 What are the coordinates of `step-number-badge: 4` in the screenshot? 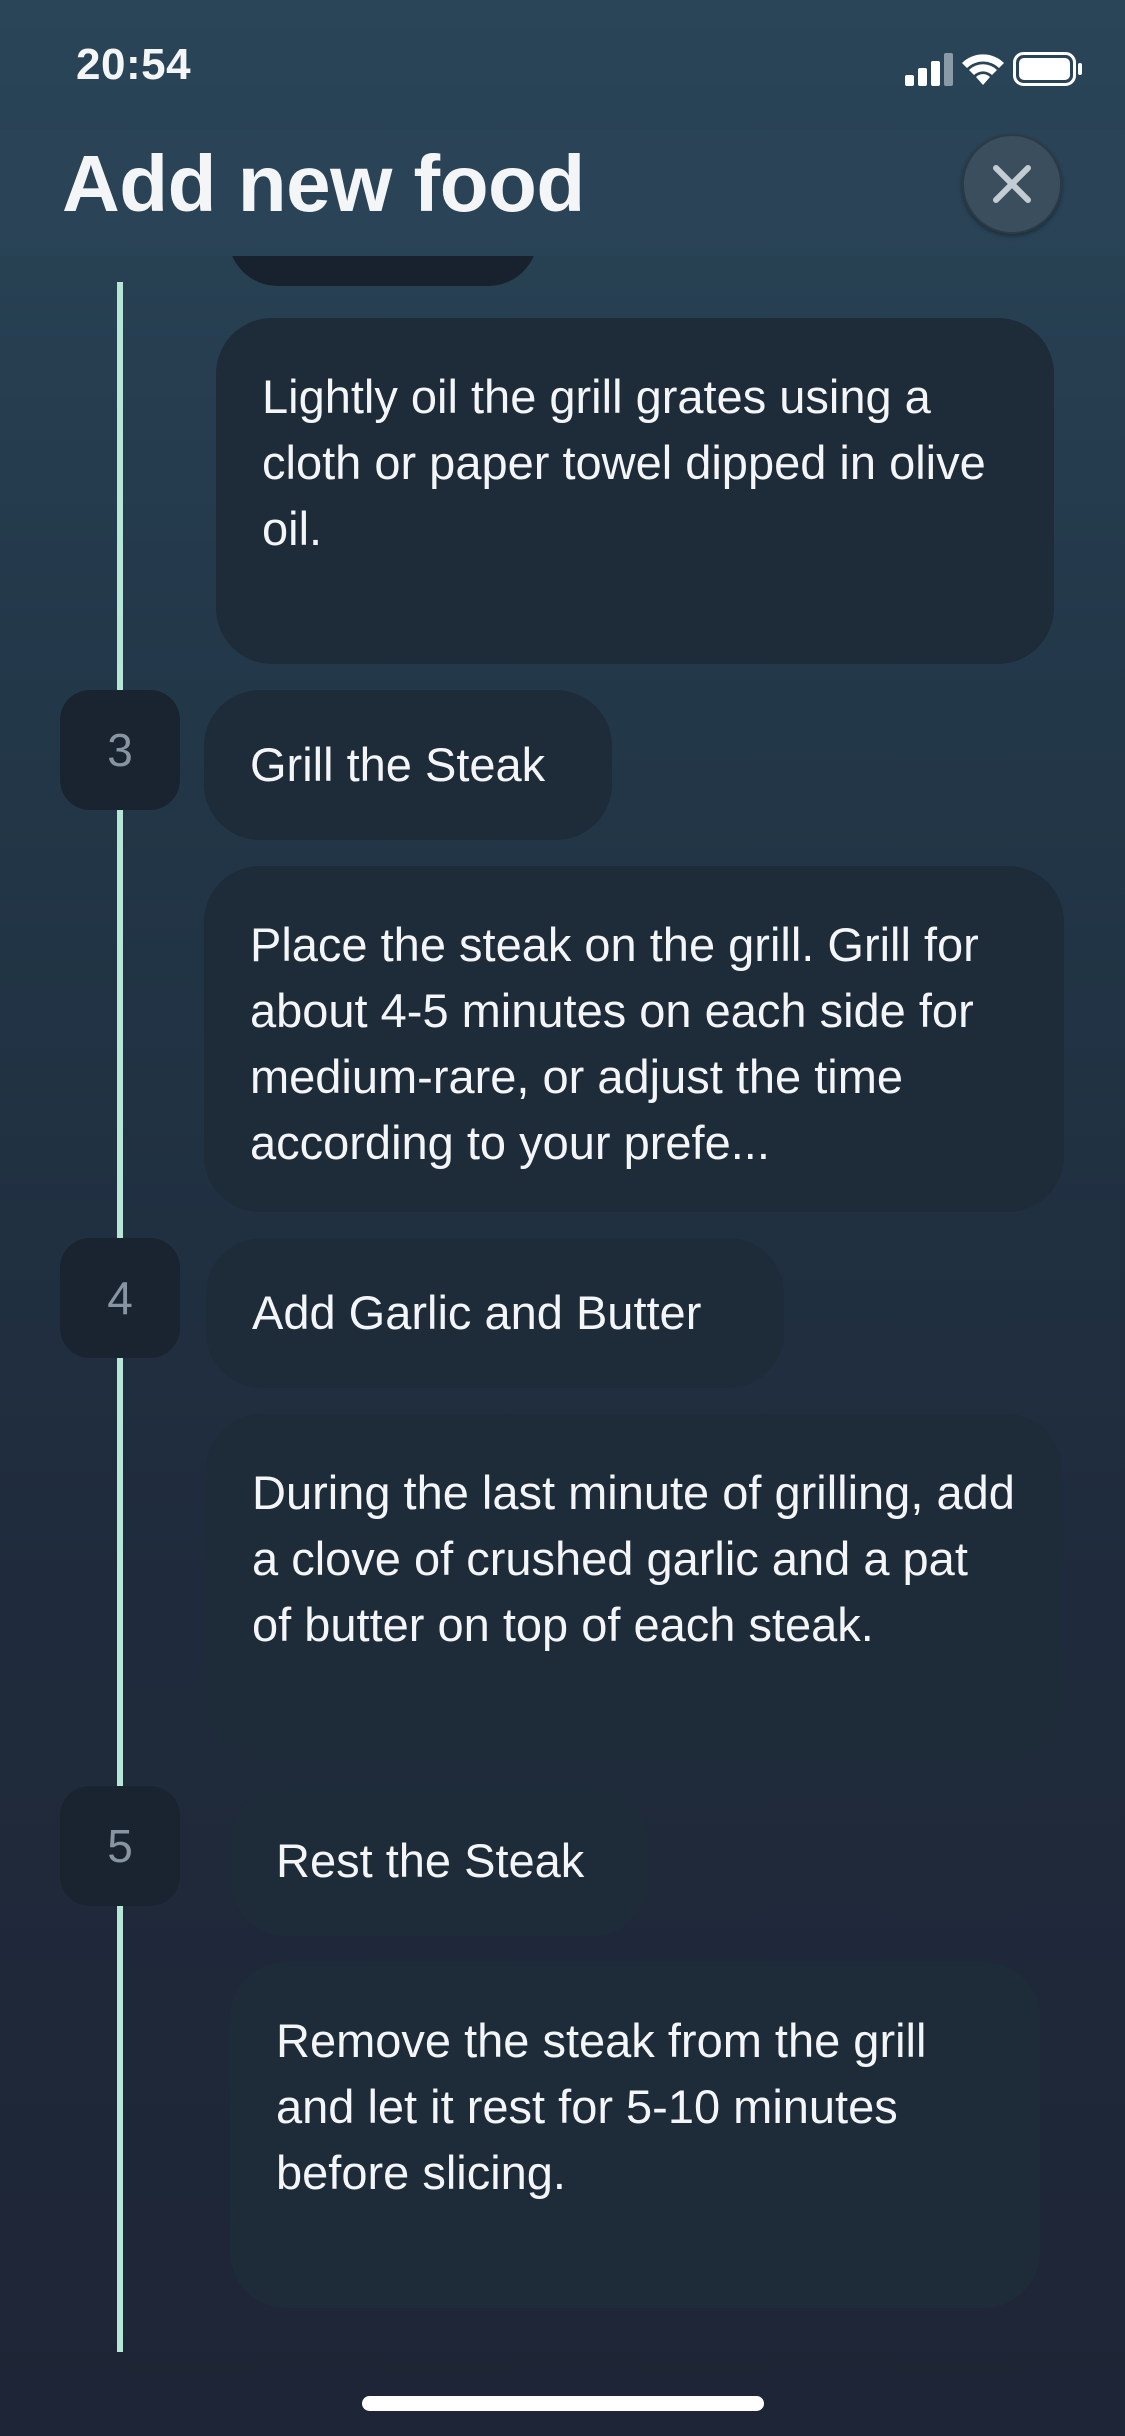 It's located at (120, 1298).